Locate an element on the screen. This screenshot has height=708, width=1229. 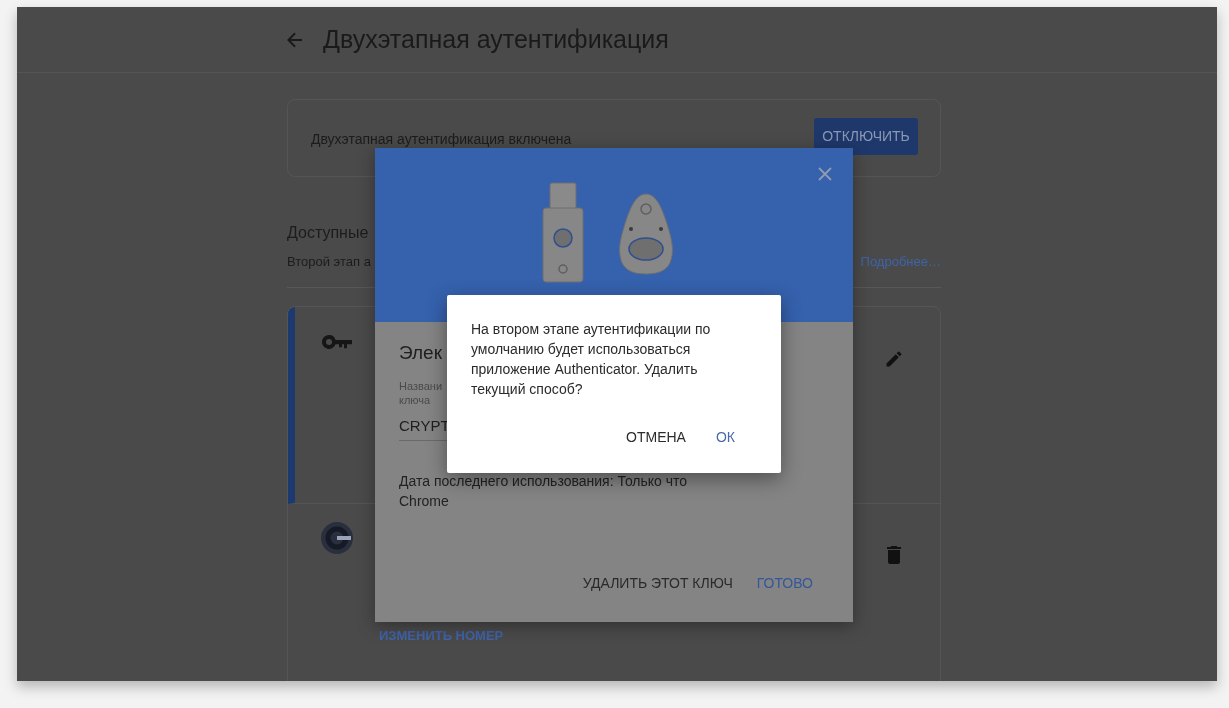
back-arrow-icon is located at coordinates (295, 39).